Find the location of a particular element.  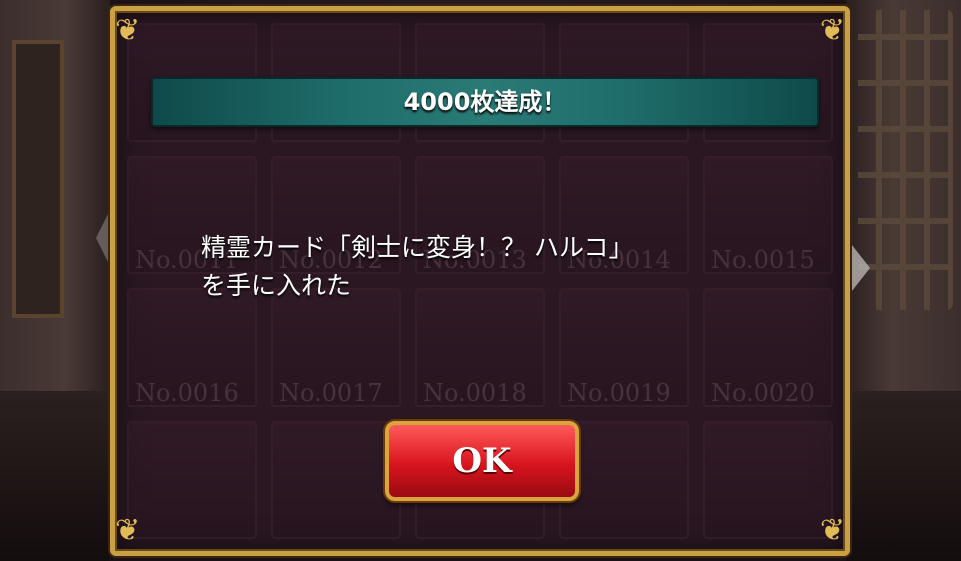

dialog-title-bar: 4000枚達成！ is located at coordinates (485, 102).